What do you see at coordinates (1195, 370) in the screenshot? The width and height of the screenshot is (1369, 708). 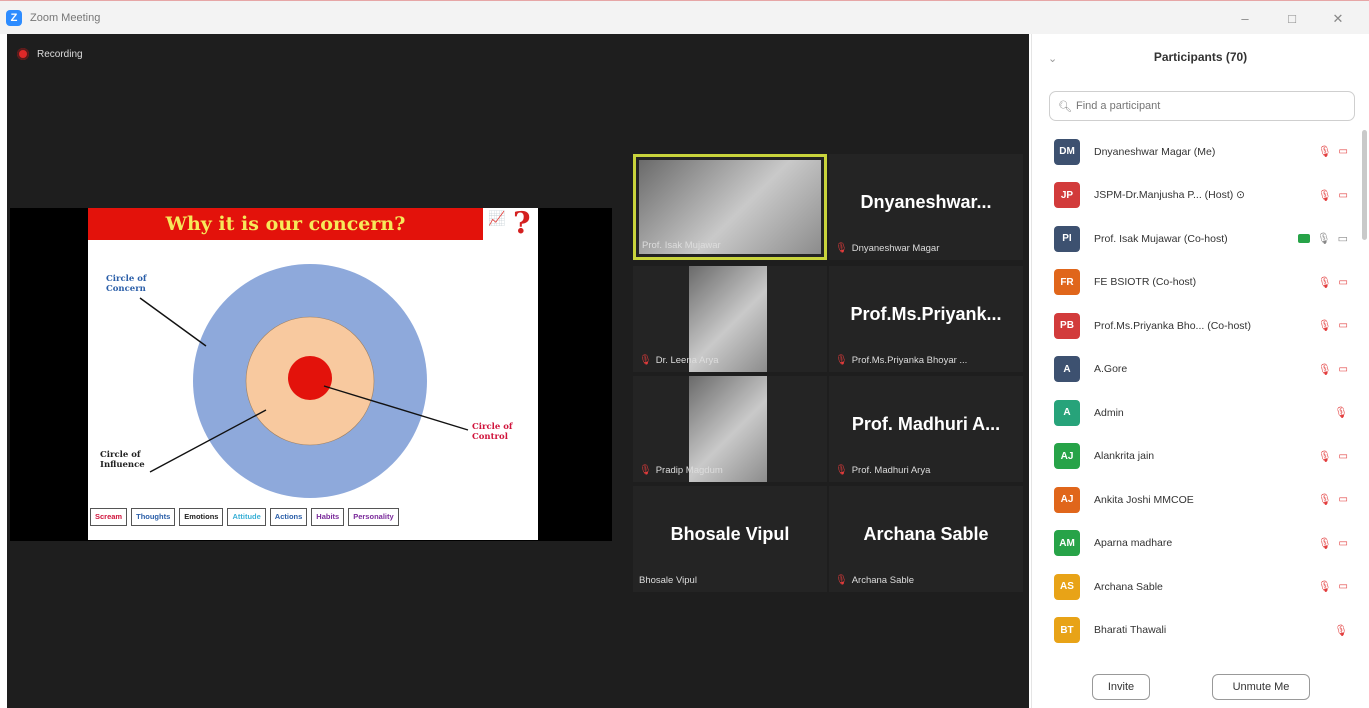 I see `participant-row: A A.Gore 🎙︎ ▭` at bounding box center [1195, 370].